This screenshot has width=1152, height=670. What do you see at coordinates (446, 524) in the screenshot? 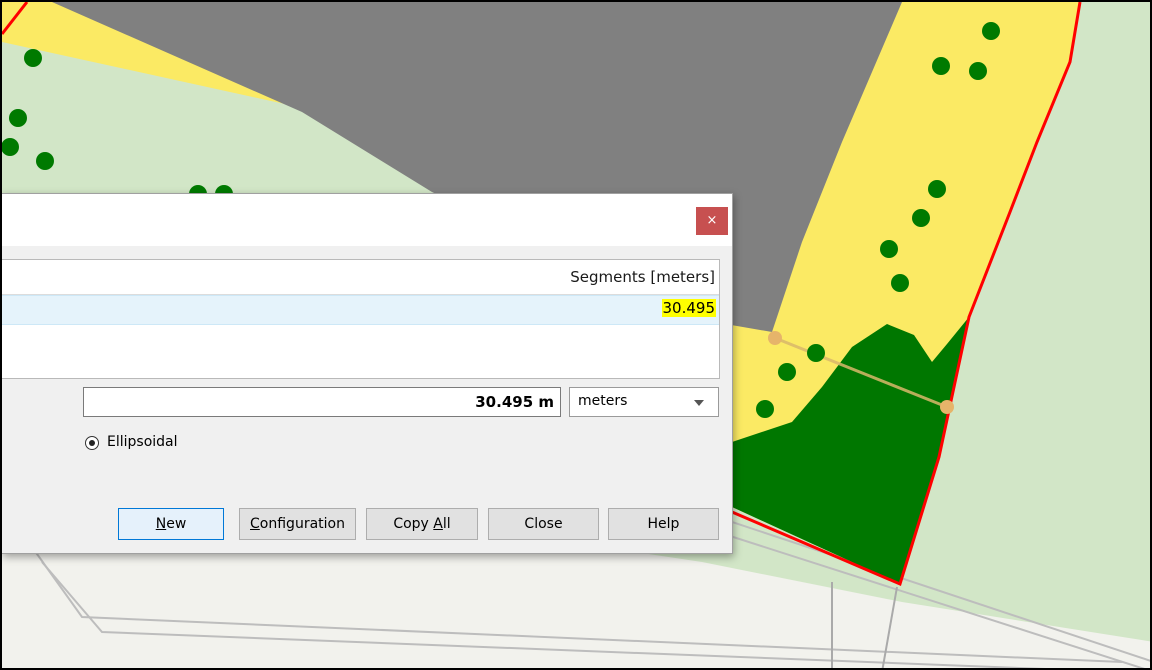
I see `copy-all-button-label-end: ll` at bounding box center [446, 524].